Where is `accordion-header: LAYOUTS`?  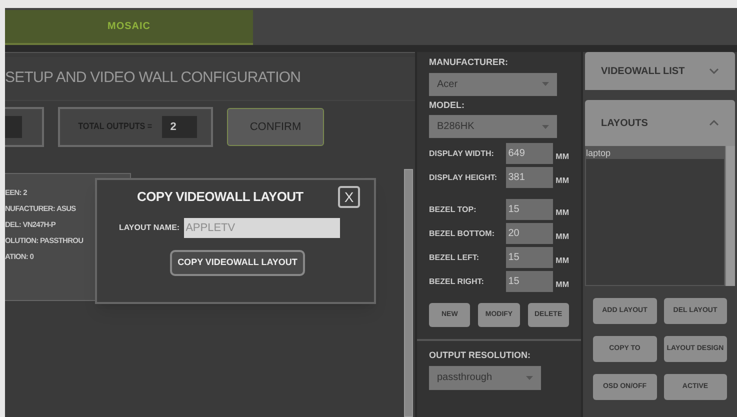 accordion-header: LAYOUTS is located at coordinates (660, 123).